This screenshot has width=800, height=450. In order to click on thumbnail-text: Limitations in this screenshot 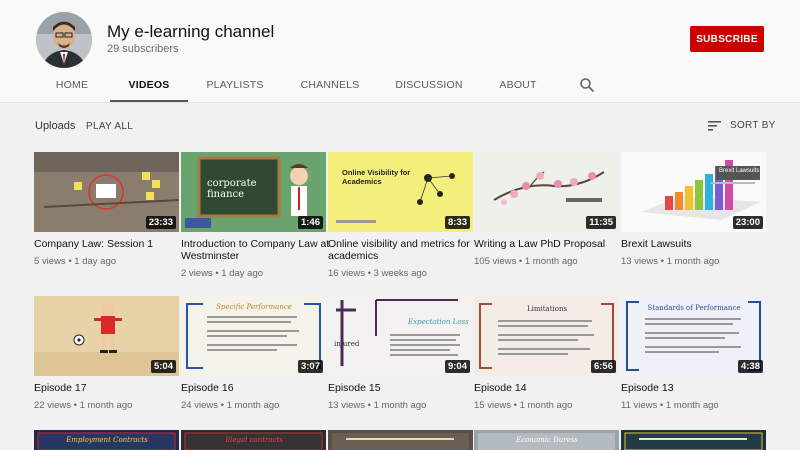, I will do `click(547, 309)`.